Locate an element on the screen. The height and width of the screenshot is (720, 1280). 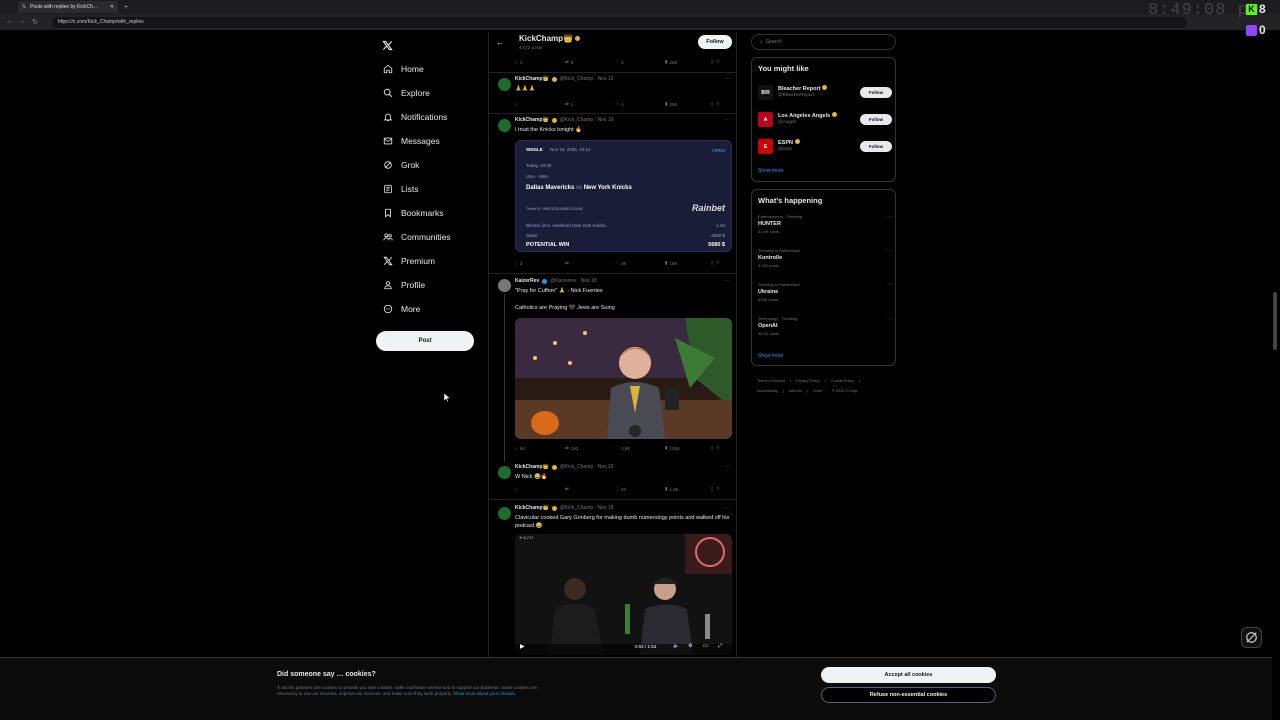
nav-home: Home is located at coordinates (403, 69).